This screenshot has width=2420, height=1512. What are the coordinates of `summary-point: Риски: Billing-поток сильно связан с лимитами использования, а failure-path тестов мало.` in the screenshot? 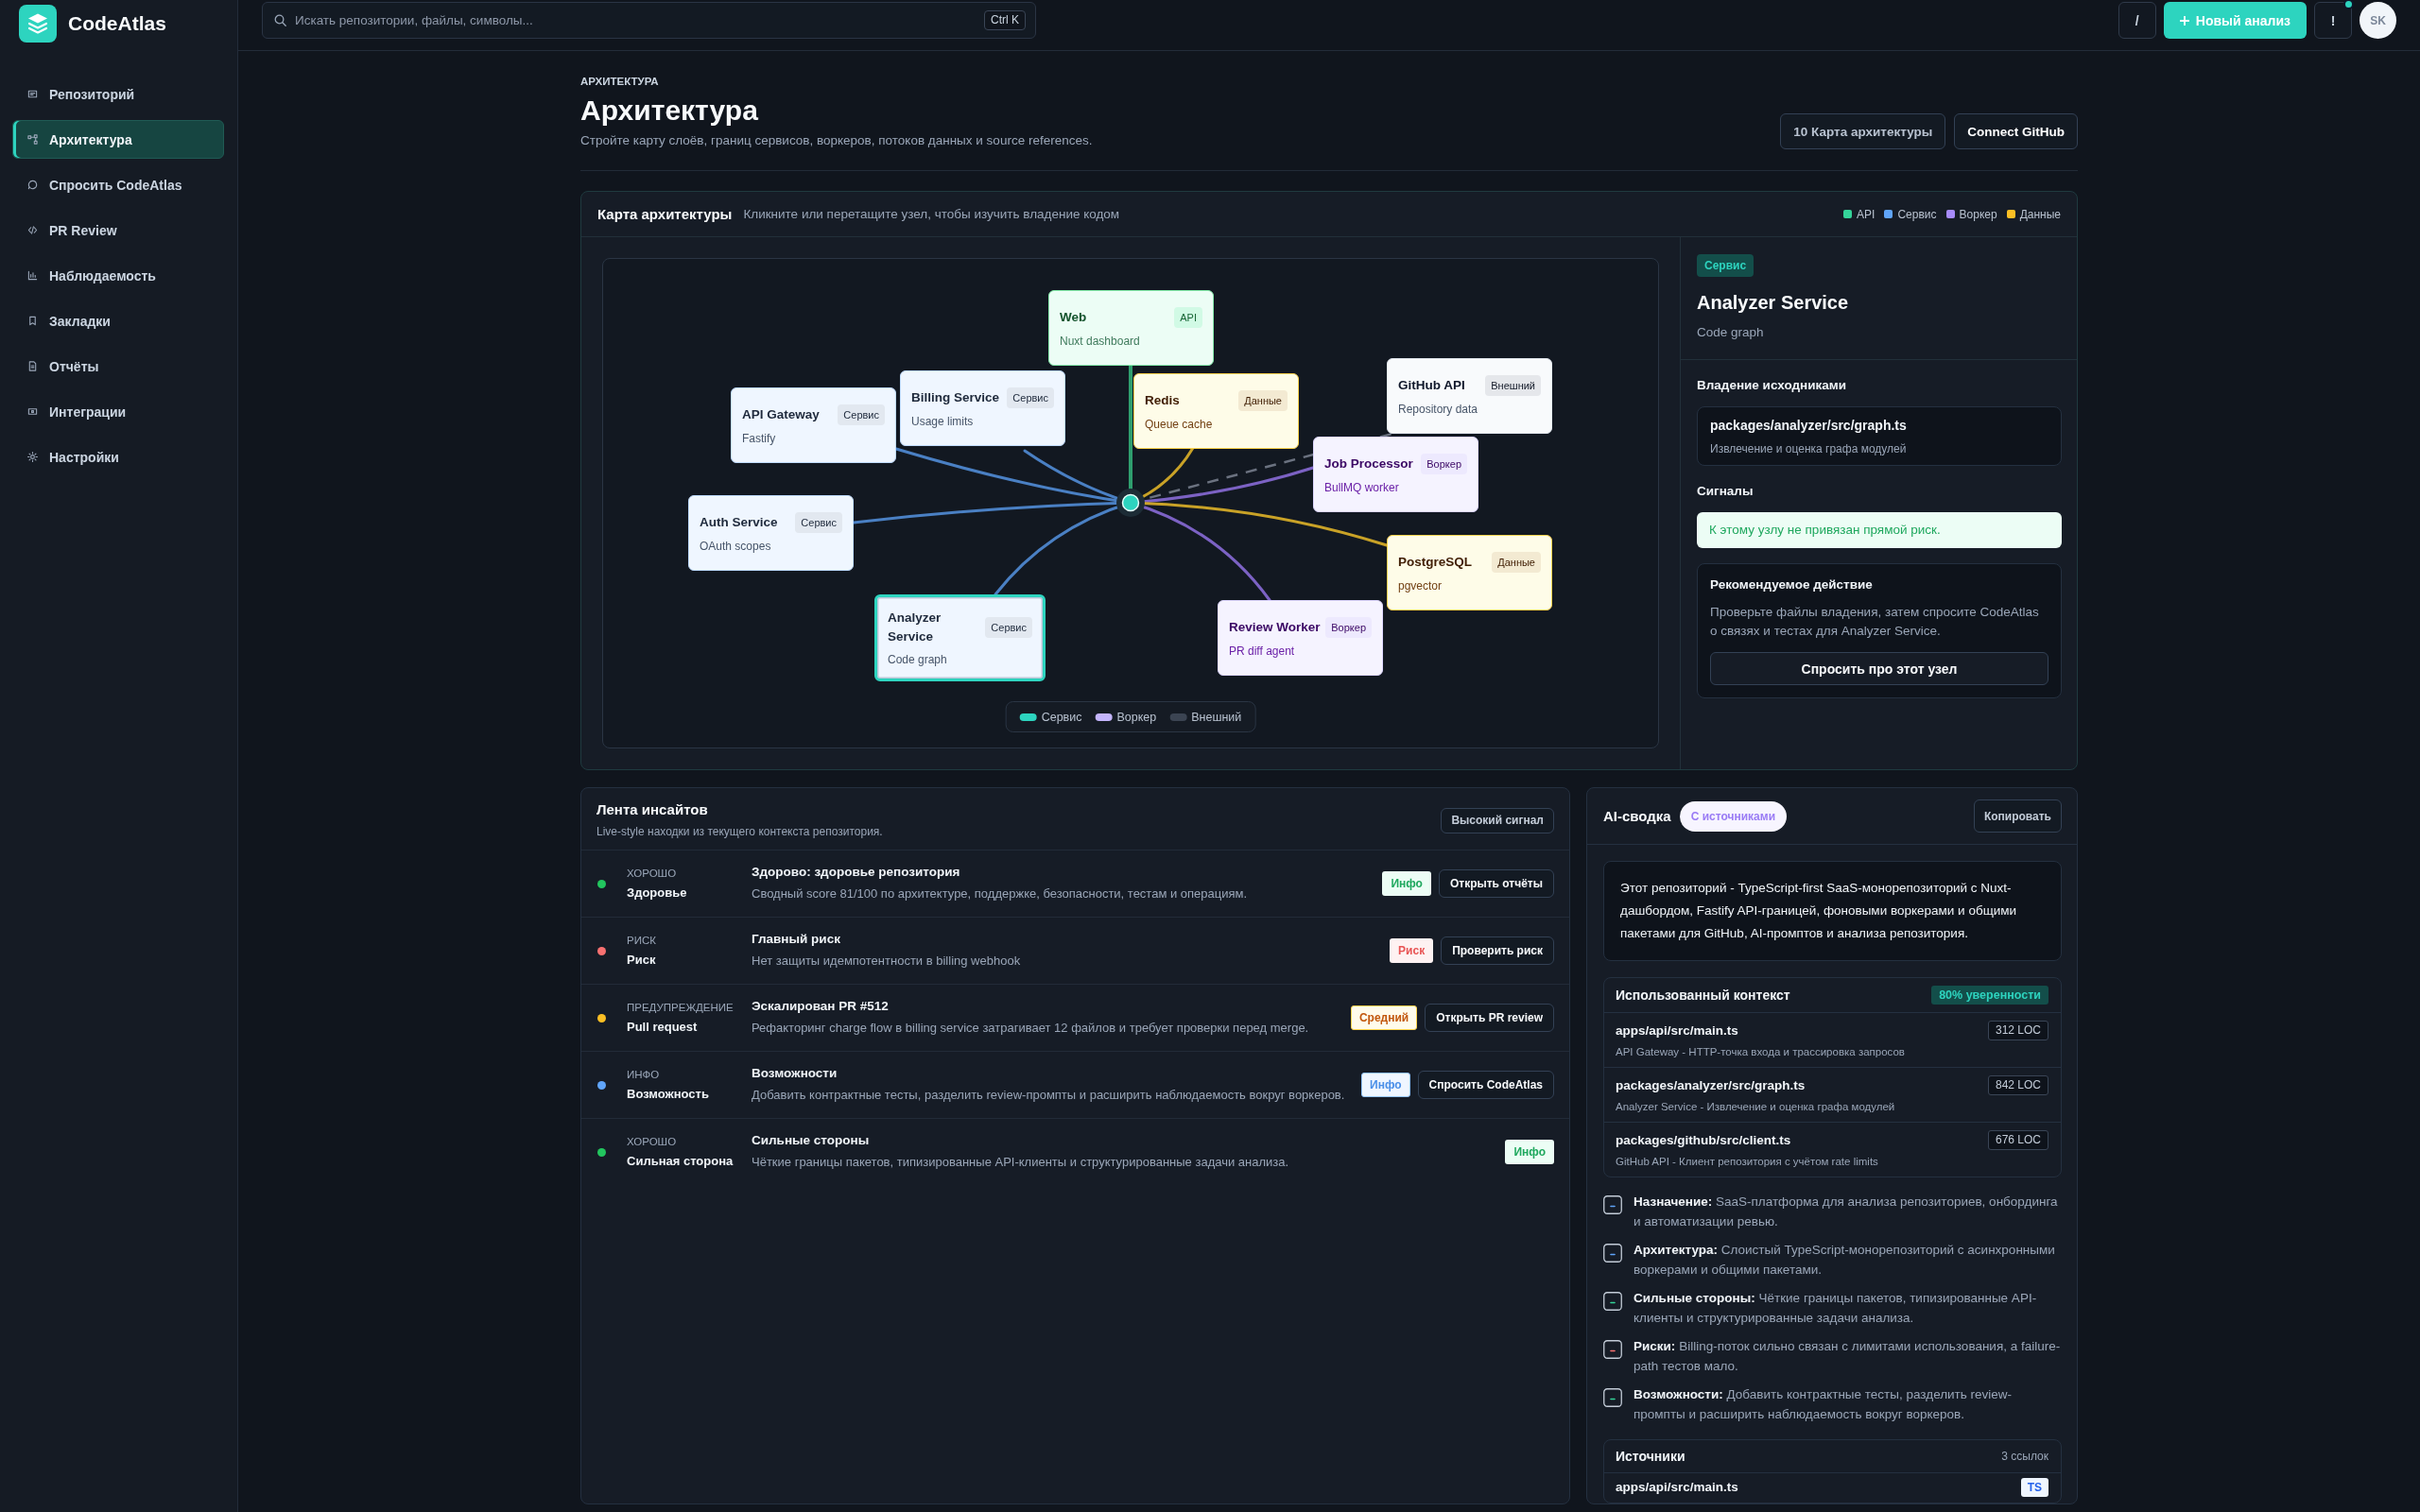 It's located at (1848, 1356).